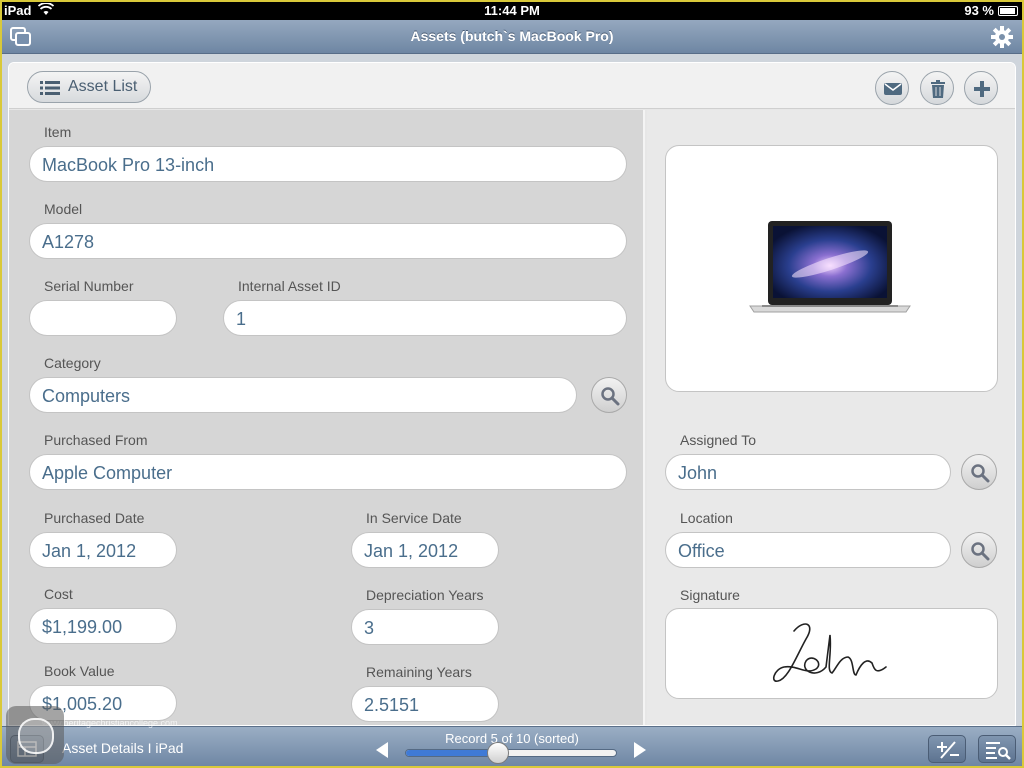 This screenshot has width=1024, height=768. What do you see at coordinates (1002, 37) in the screenshot?
I see `gear-icon` at bounding box center [1002, 37].